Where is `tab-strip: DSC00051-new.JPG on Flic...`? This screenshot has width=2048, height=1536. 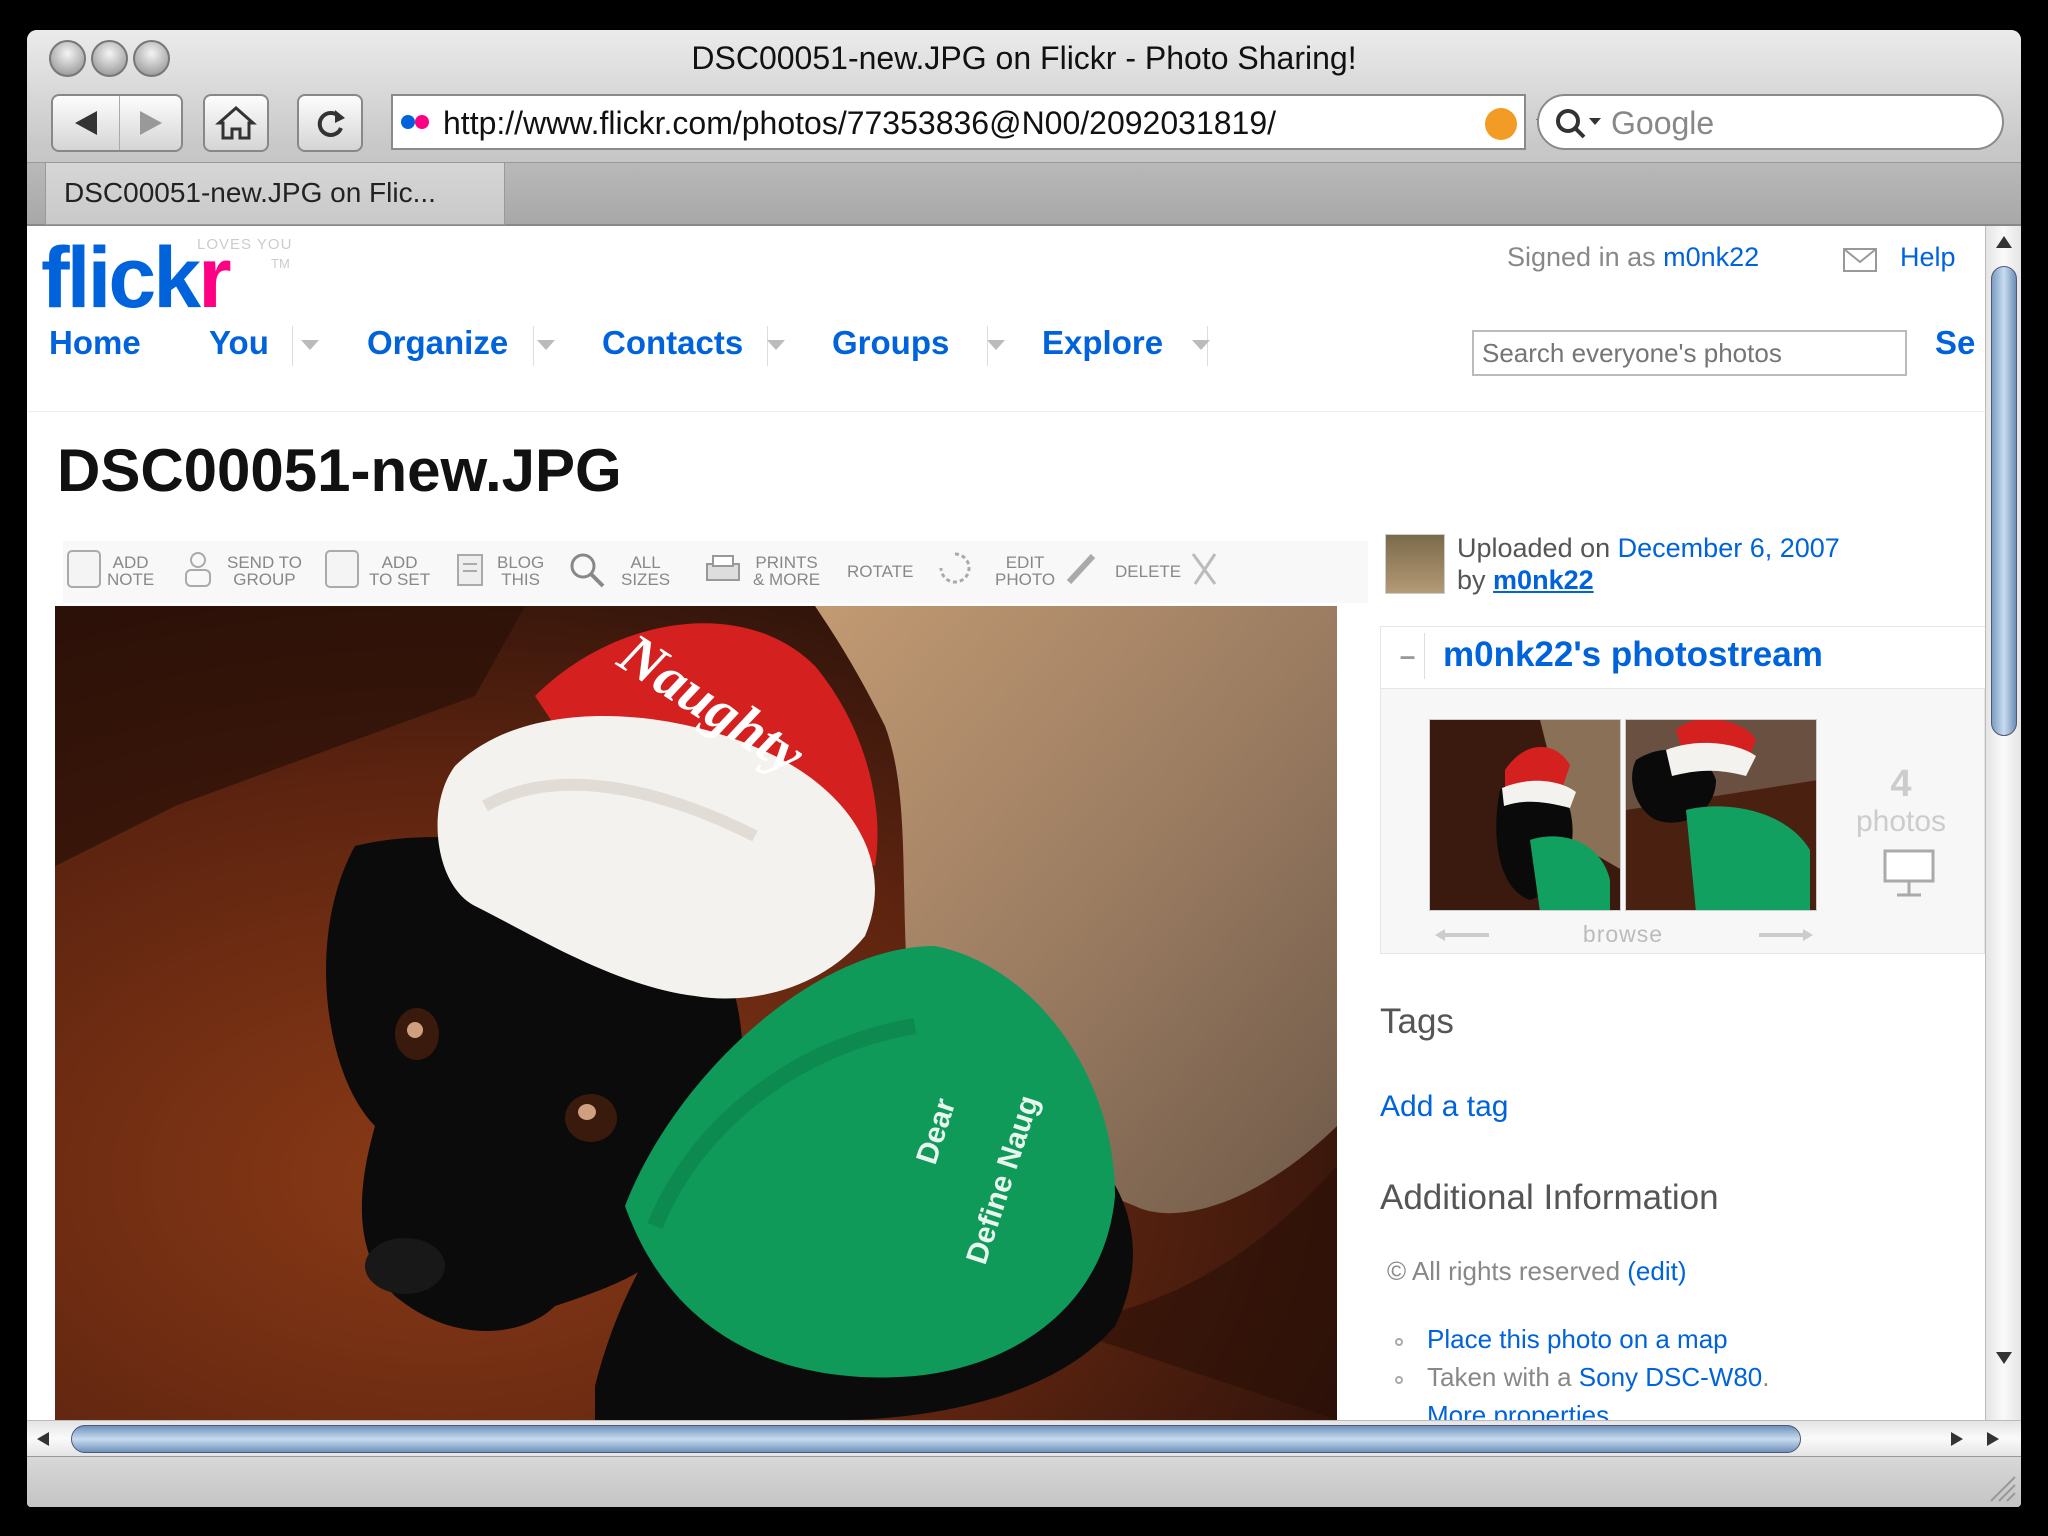
tab-strip: DSC00051-new.JPG on Flic... is located at coordinates (1024, 194).